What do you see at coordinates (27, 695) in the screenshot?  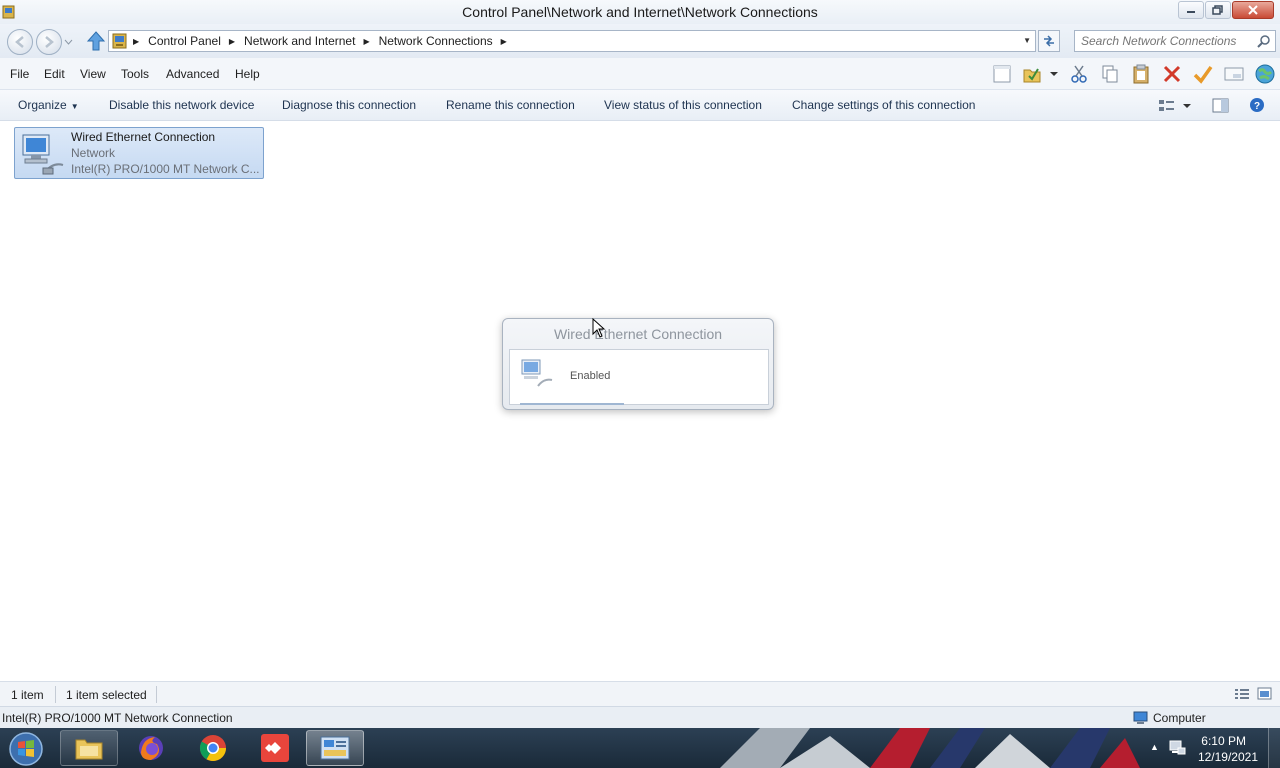 I see `item-count: 1 item` at bounding box center [27, 695].